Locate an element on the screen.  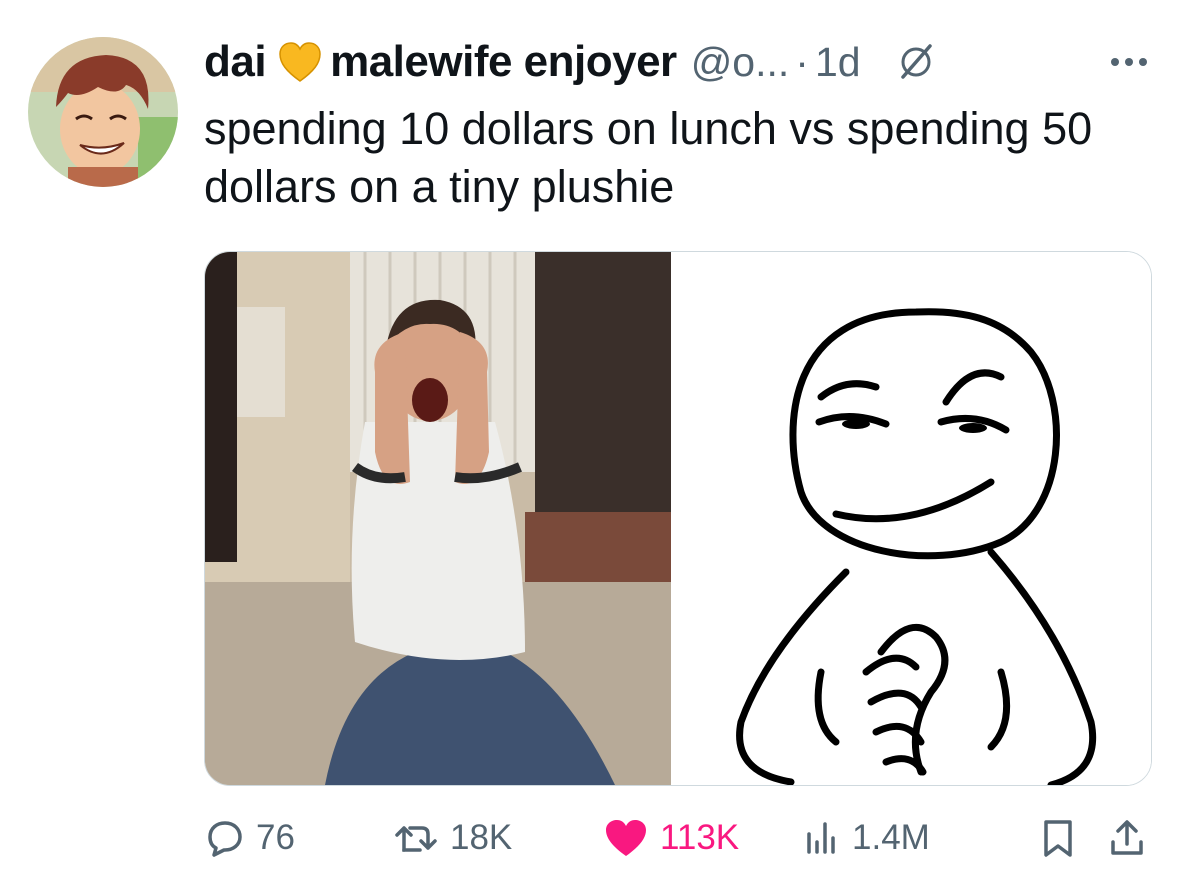
share-icon is located at coordinates (1127, 837).